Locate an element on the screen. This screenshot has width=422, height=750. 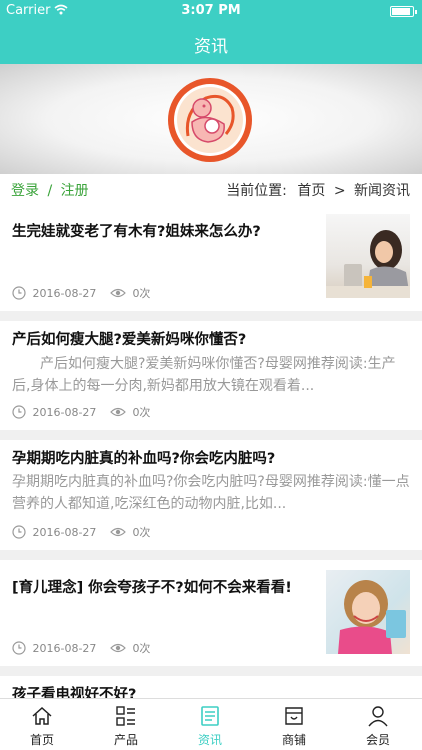
status-bar: Carrier 3:07 PM is located at coordinates (211, 11).